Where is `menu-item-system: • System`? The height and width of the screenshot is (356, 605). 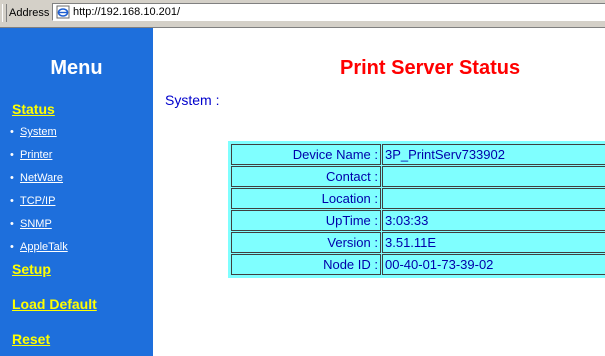
menu-item-system: • System is located at coordinates (33, 132).